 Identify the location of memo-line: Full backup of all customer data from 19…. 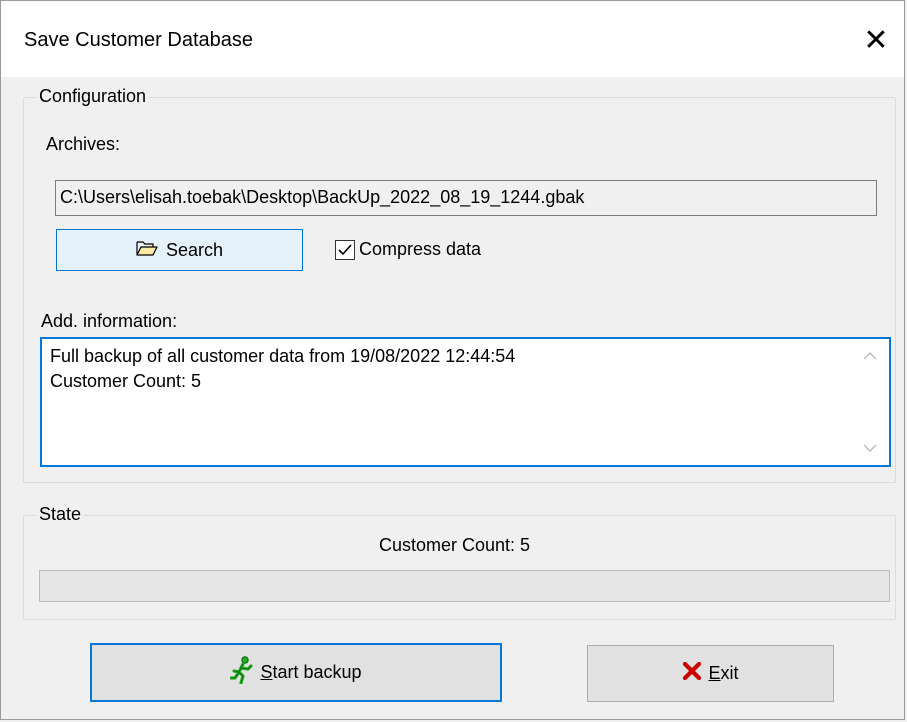
(283, 356).